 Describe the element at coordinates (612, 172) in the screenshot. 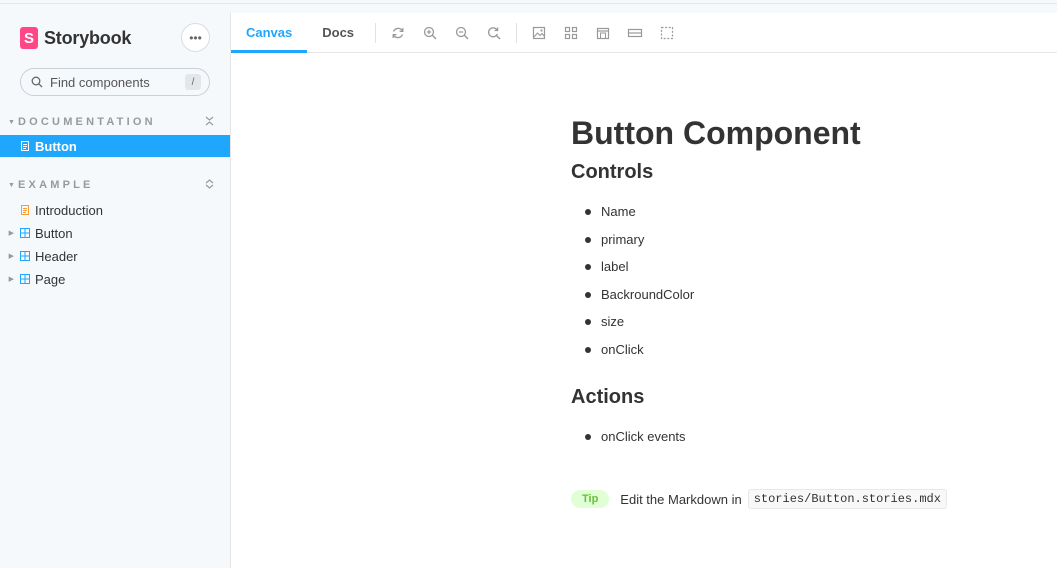

I see `controls-heading: Controls` at that location.